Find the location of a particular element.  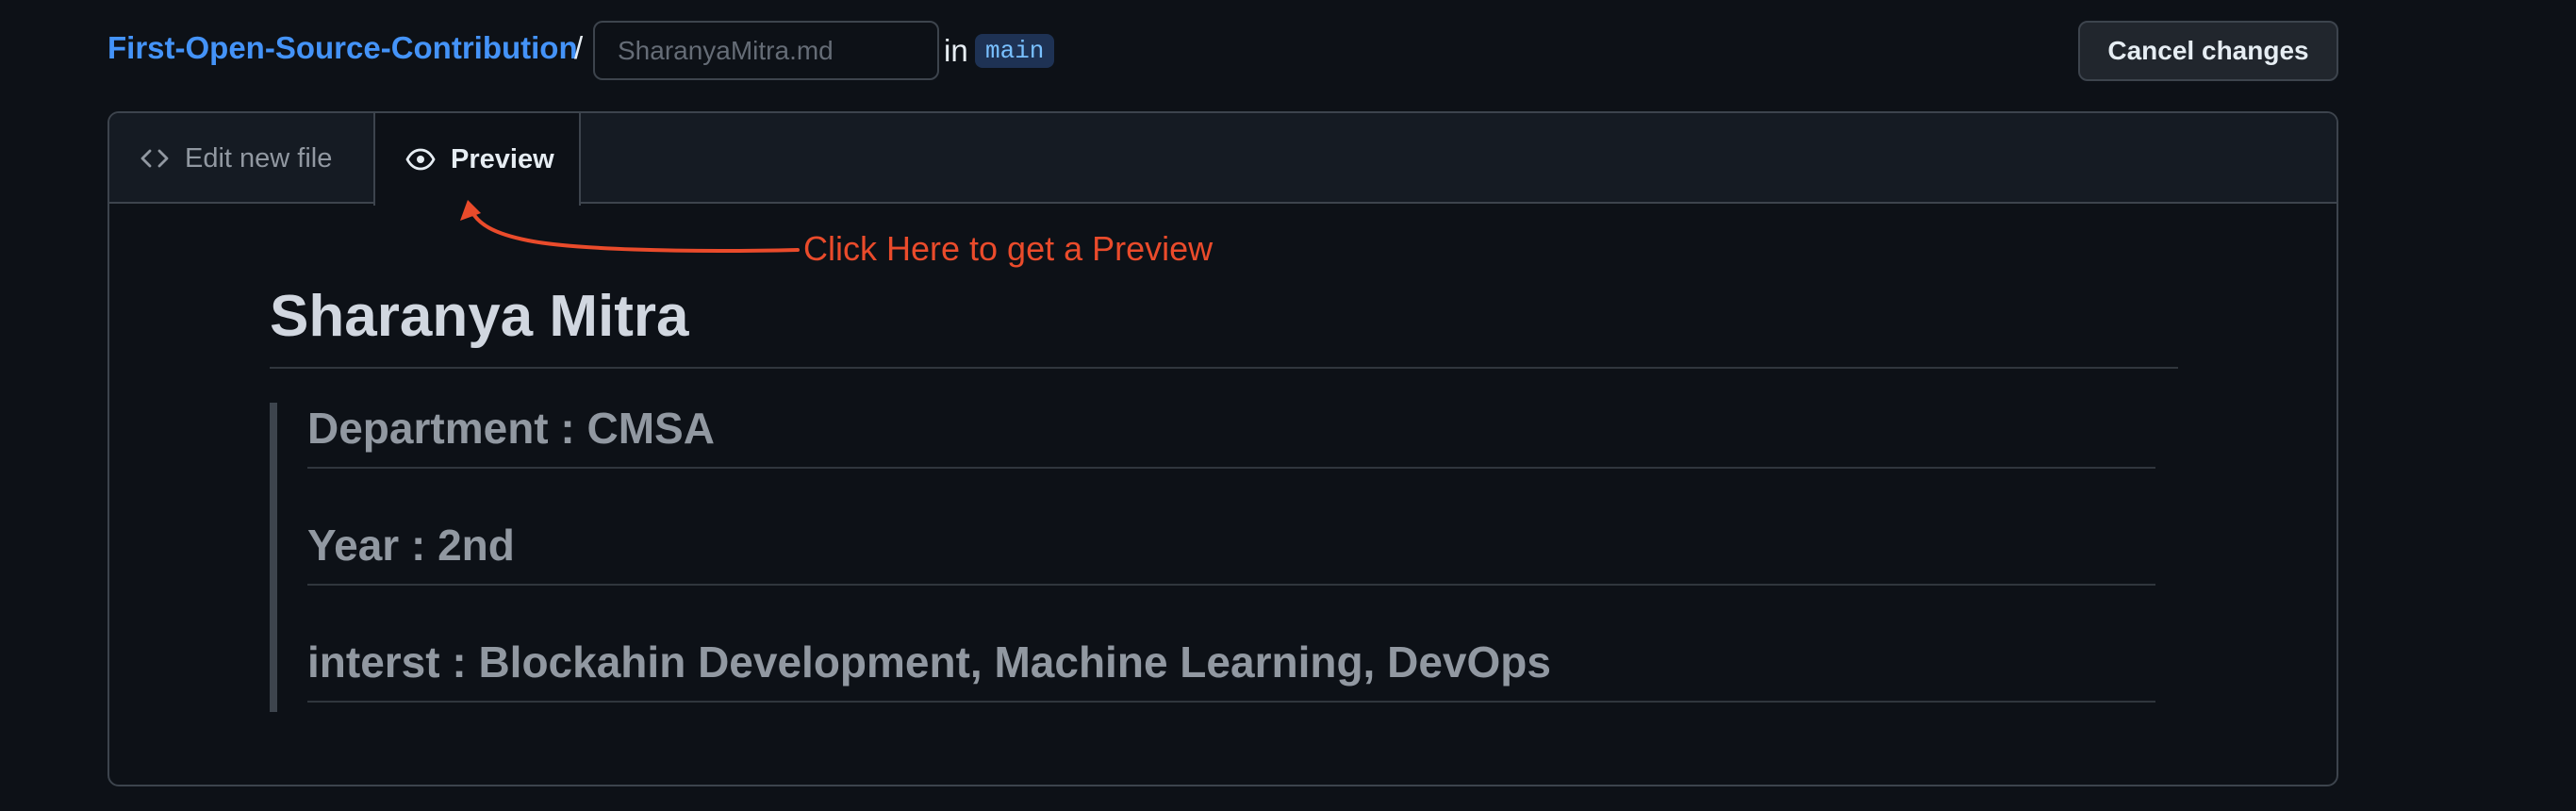

filename-input is located at coordinates (766, 50).